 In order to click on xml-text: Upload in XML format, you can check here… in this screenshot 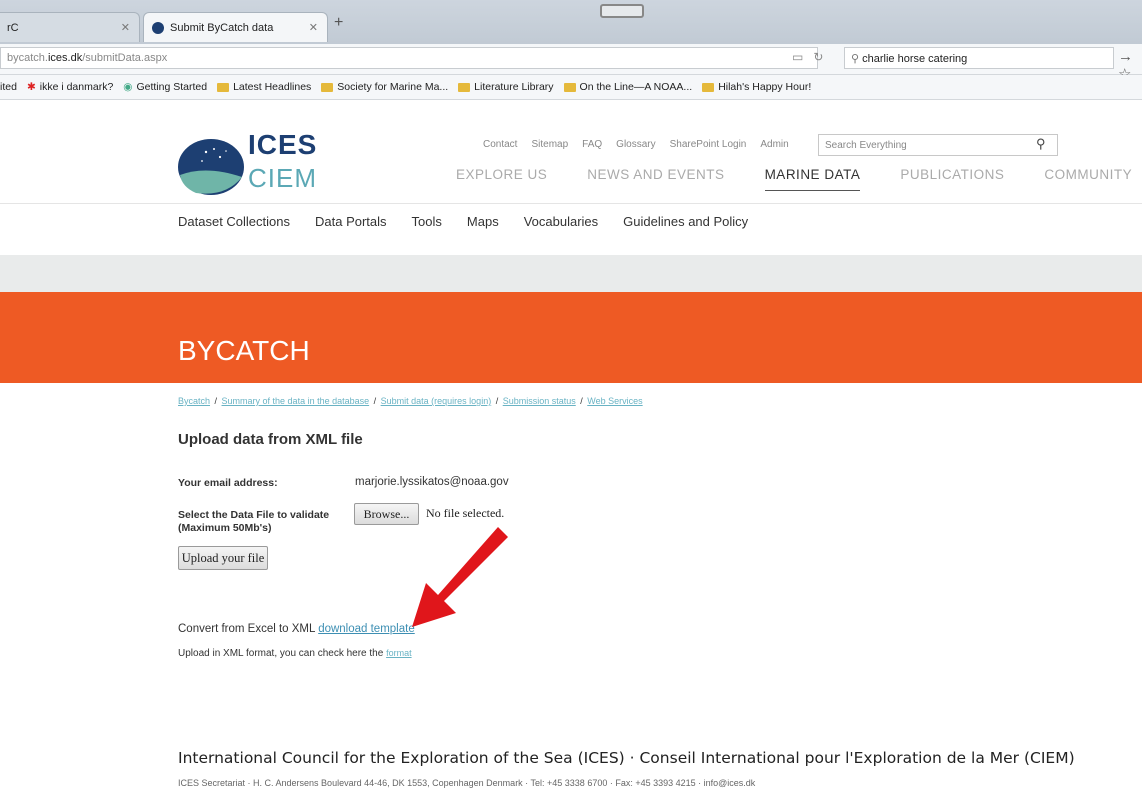, I will do `click(282, 653)`.